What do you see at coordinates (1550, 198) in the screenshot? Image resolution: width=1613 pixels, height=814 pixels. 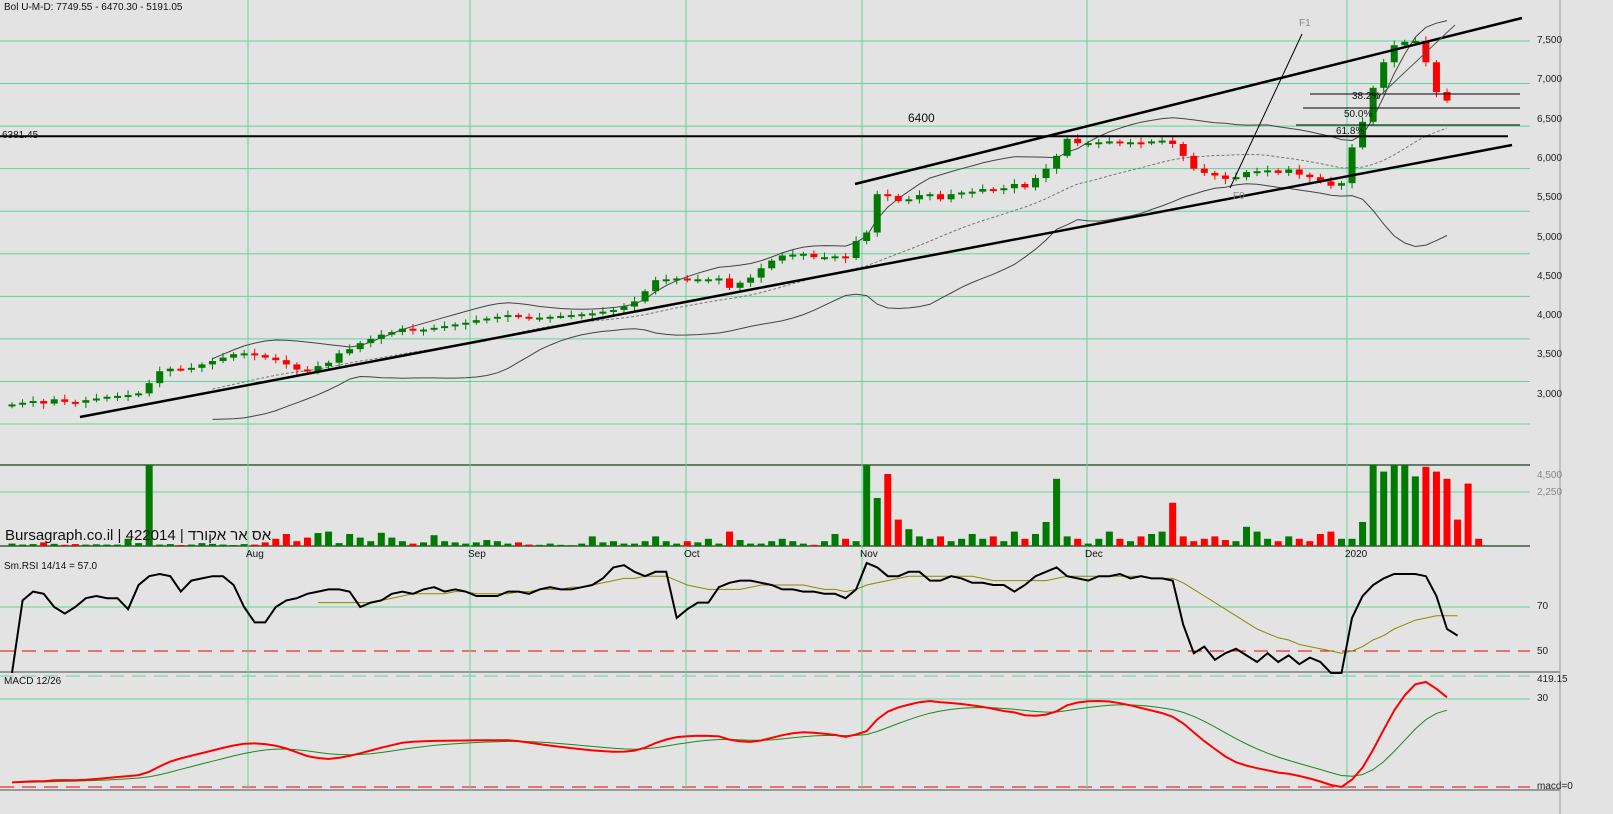 I see `price-axis-label: 5,500` at bounding box center [1550, 198].